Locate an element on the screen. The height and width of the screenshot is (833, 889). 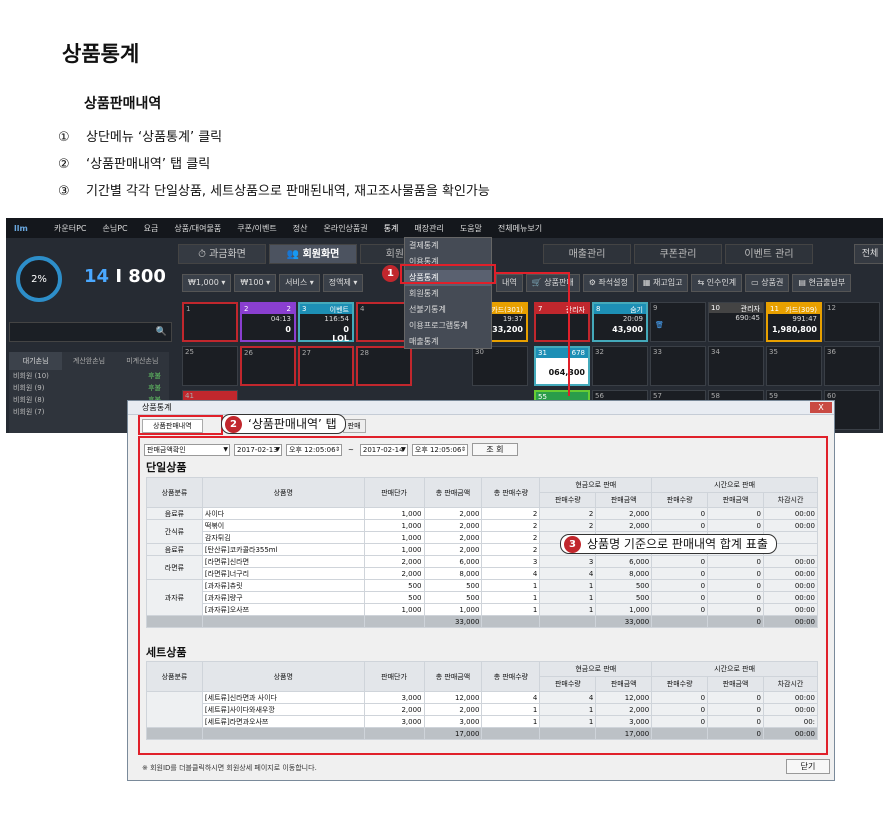
highlight-sales-tab is located at coordinates (180, 425).